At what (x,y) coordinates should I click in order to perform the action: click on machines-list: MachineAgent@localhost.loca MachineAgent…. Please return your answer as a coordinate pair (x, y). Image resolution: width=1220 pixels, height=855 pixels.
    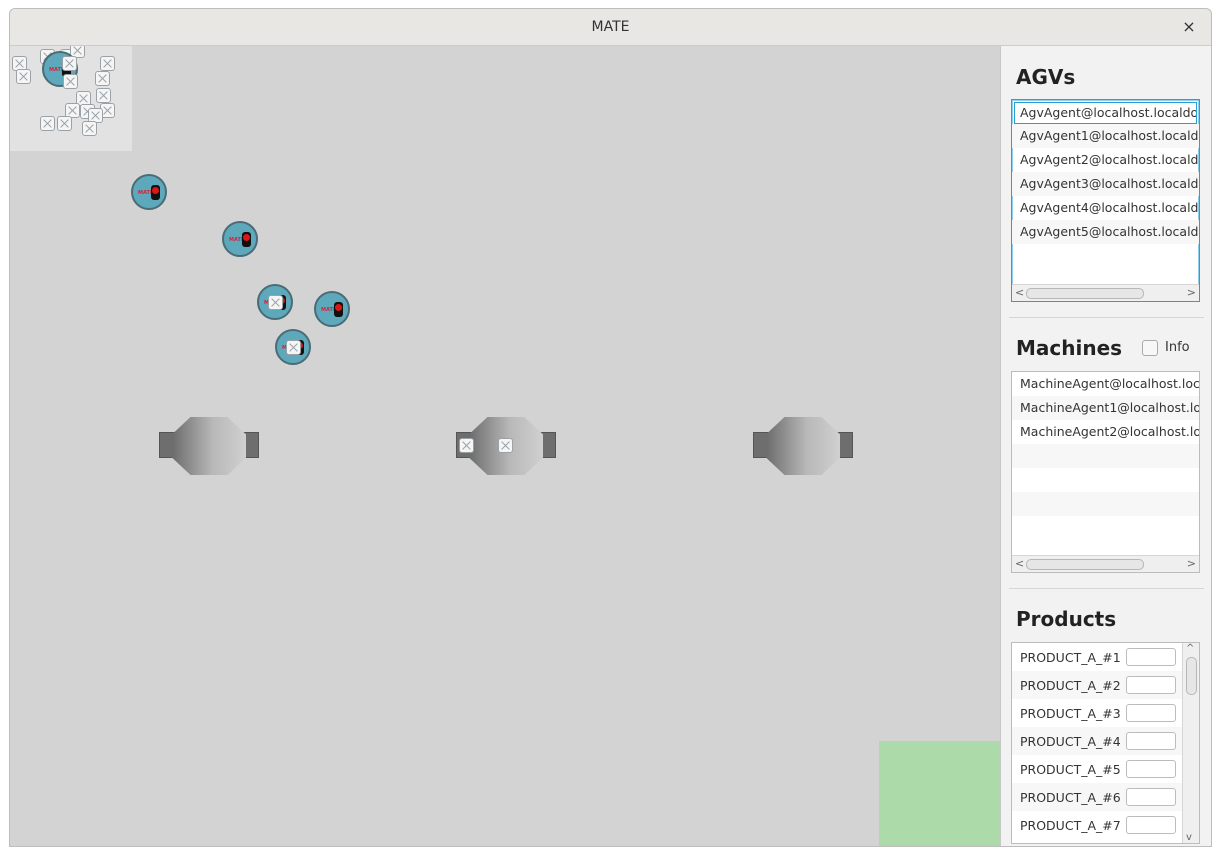
    Looking at the image, I should click on (1105, 472).